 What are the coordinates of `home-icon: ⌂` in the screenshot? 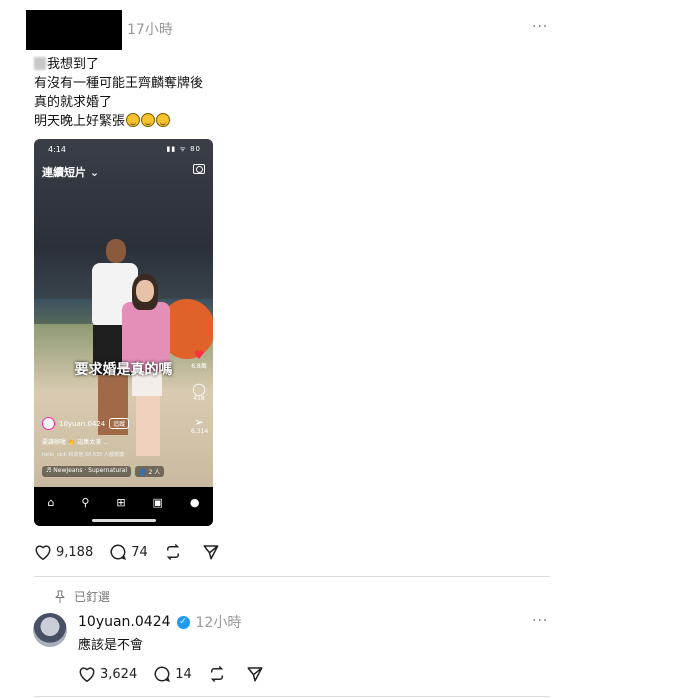 It's located at (51, 502).